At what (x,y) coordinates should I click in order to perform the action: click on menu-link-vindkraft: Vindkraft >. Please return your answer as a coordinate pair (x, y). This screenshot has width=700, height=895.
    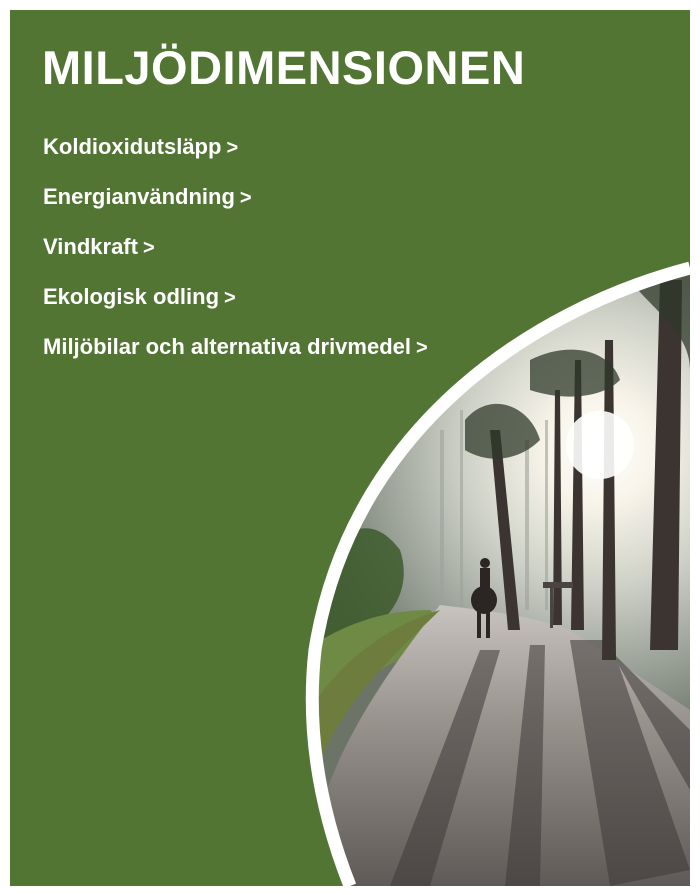
    Looking at the image, I should click on (99, 247).